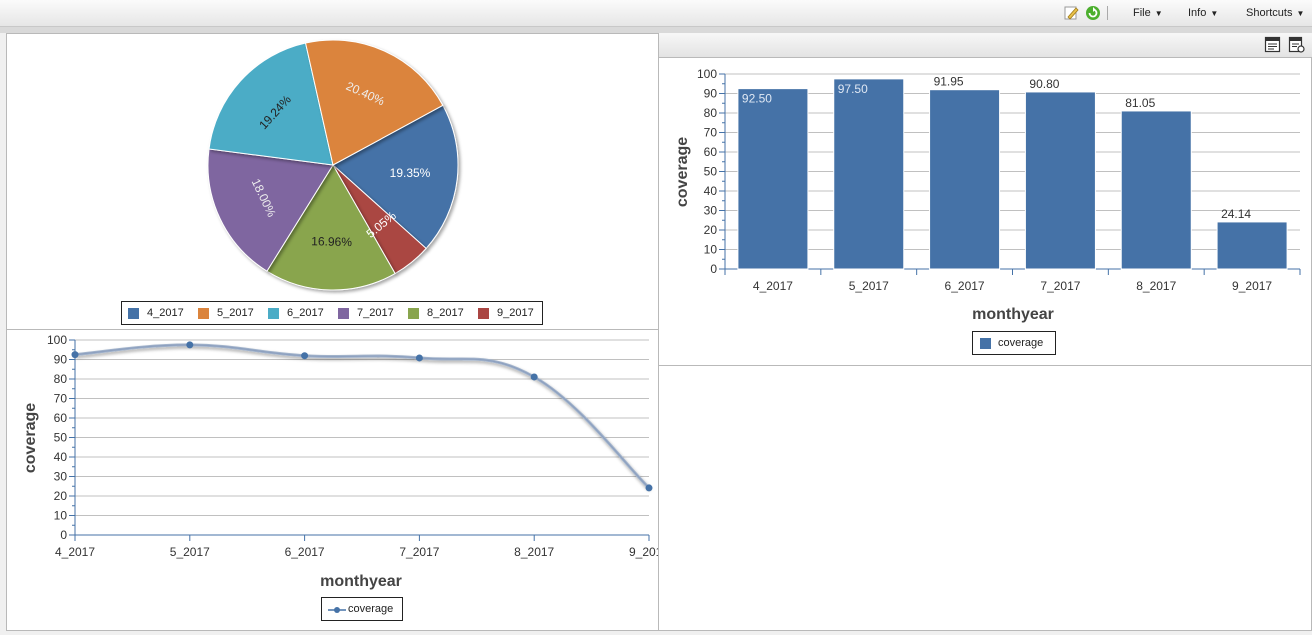 The width and height of the screenshot is (1312, 635). I want to click on line-legend: coverage, so click(362, 609).